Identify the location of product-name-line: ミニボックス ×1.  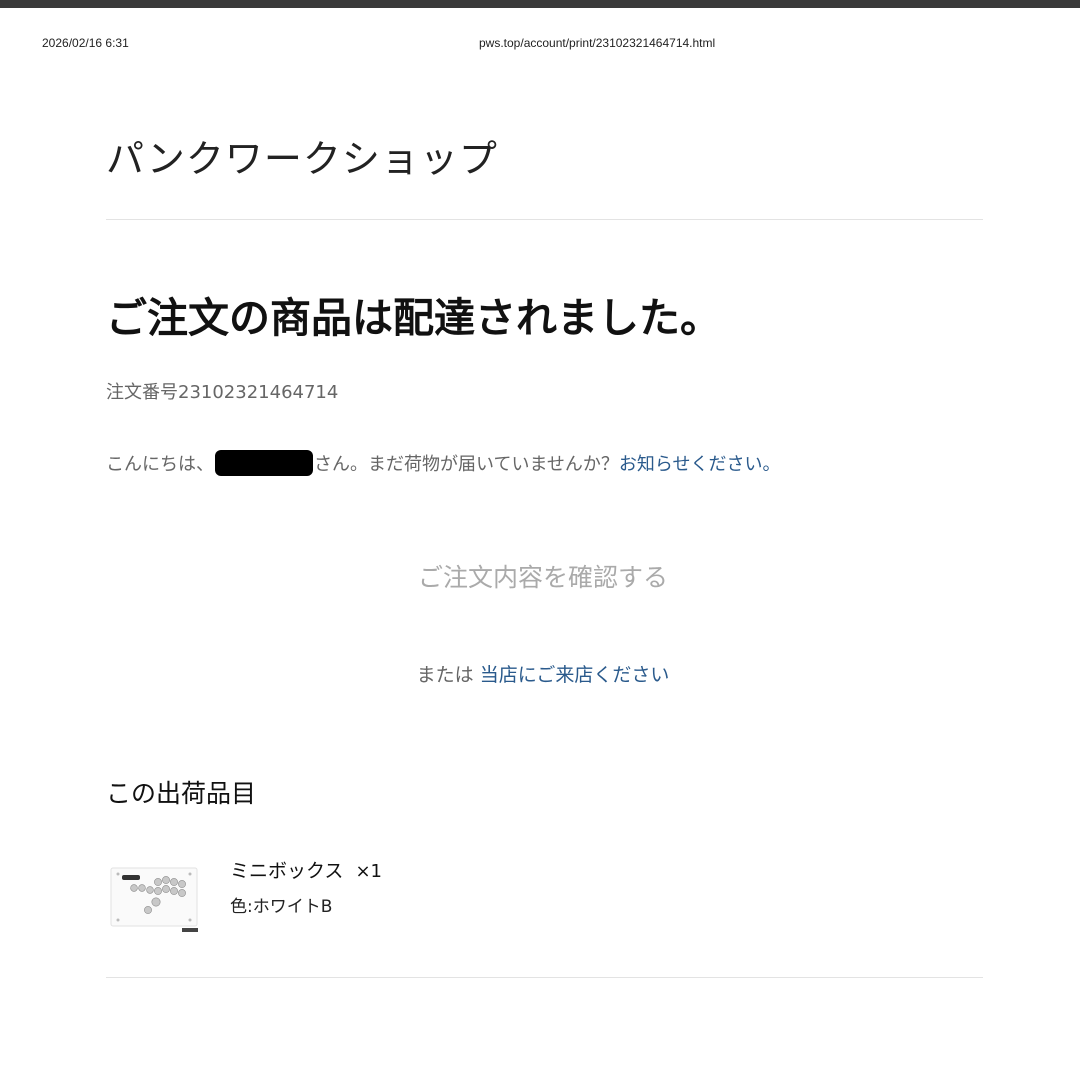
(306, 869).